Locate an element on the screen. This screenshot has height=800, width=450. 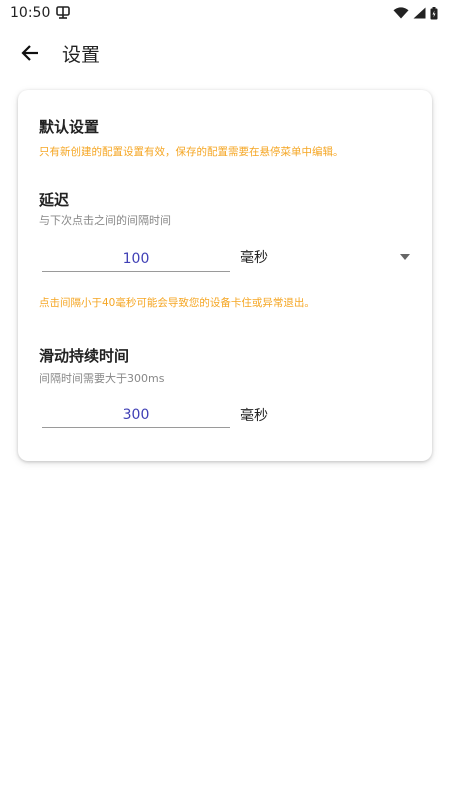
signal-icon is located at coordinates (419, 13).